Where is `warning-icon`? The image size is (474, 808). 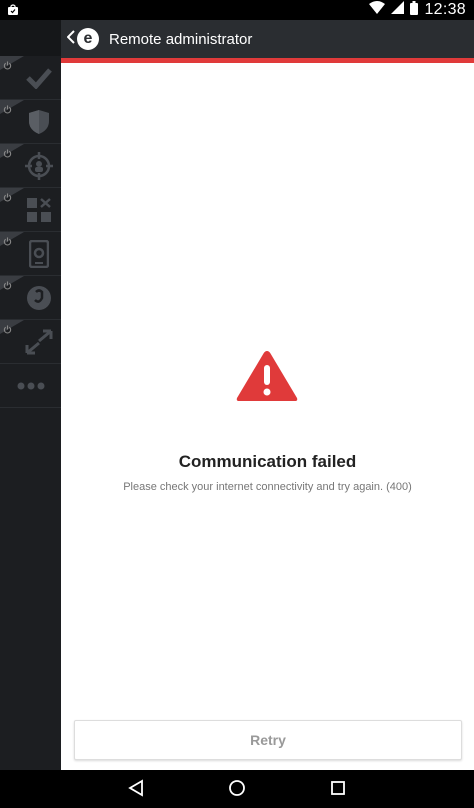 warning-icon is located at coordinates (267, 378).